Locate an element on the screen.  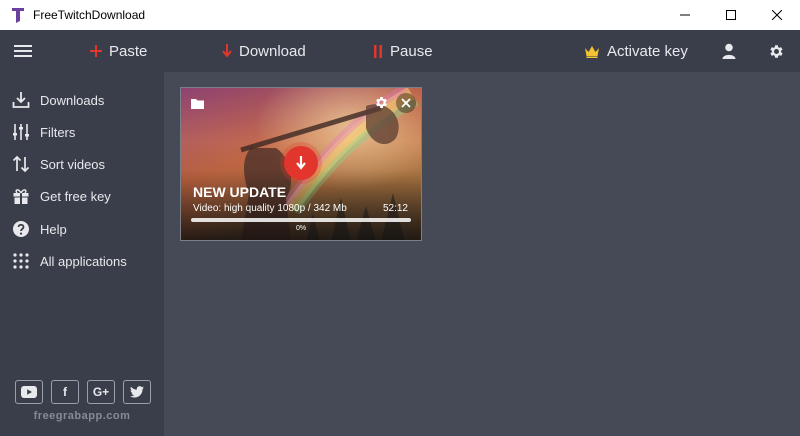
sidebar-item-get-free-key: Get free key is located at coordinates (82, 196).